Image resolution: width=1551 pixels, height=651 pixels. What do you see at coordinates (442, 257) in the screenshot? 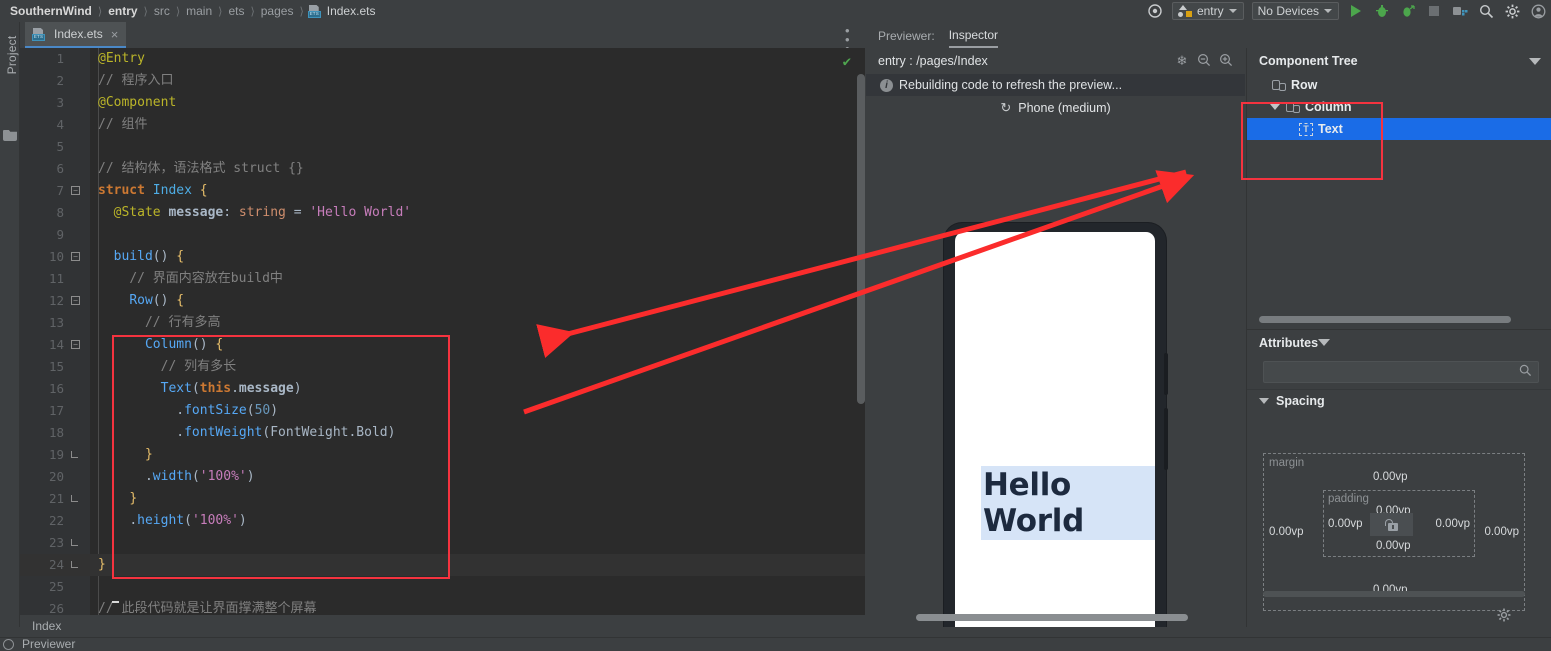
I see `code-line: 10− build() {` at bounding box center [442, 257].